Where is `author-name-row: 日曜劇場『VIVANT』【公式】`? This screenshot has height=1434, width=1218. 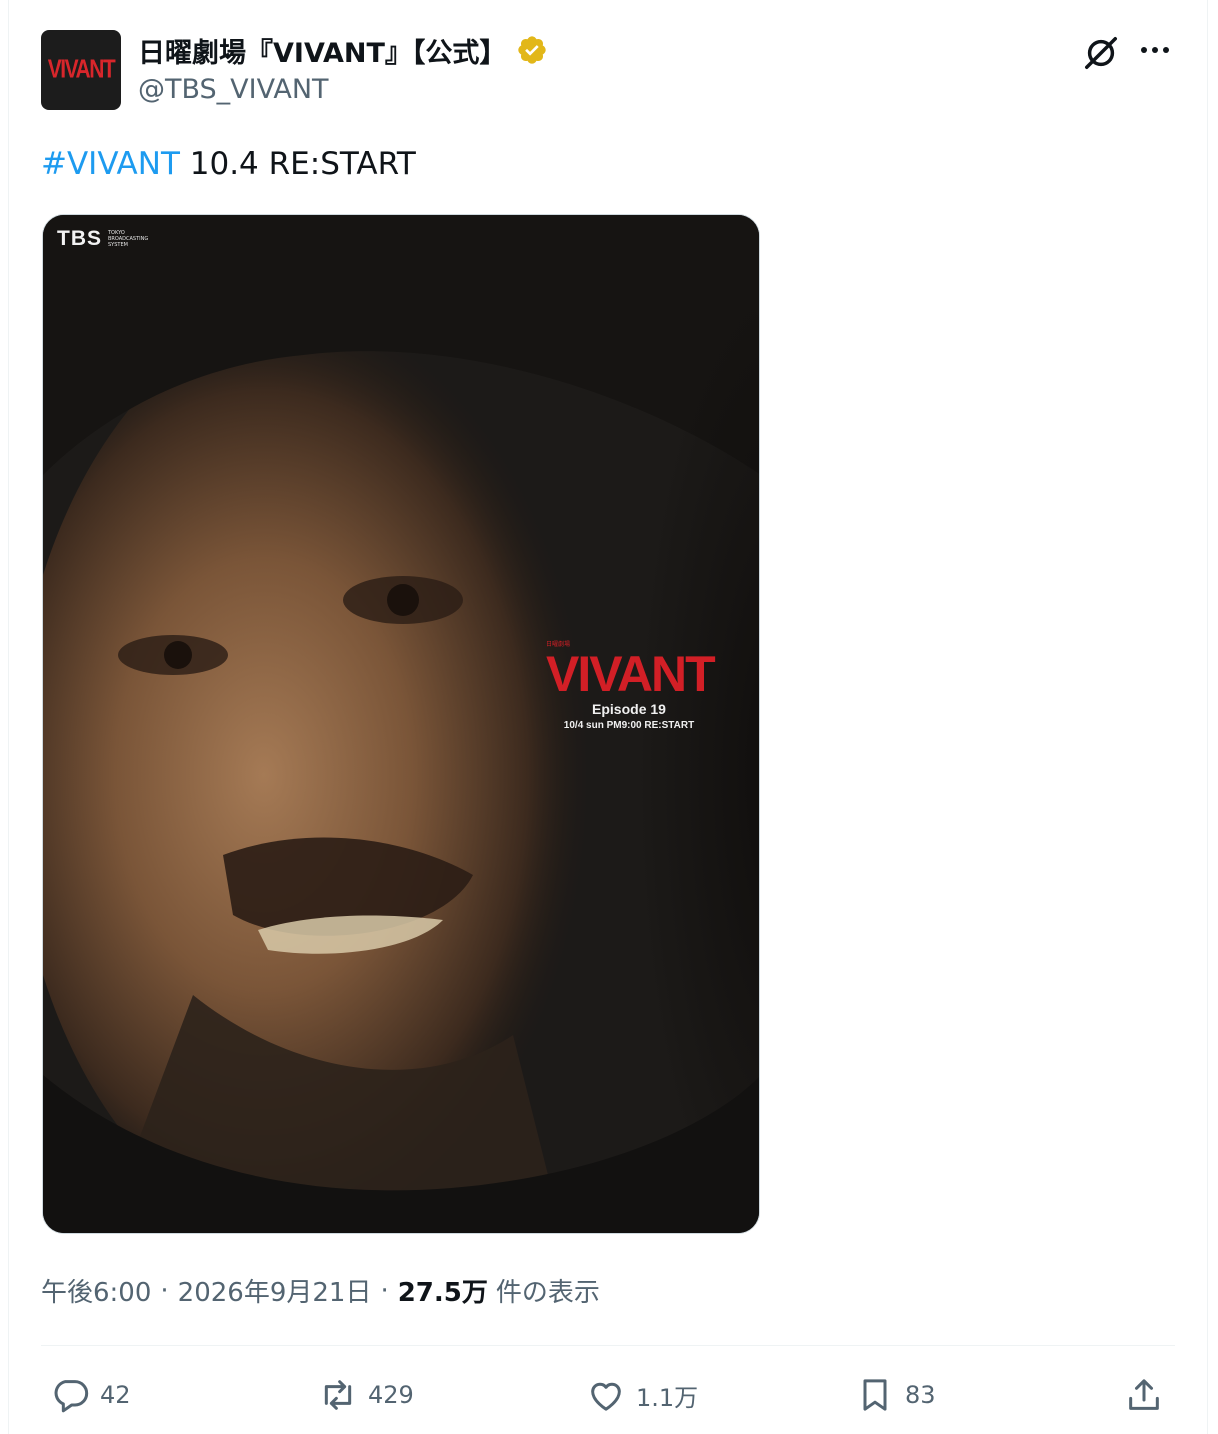 author-name-row: 日曜劇場『VIVANT』【公式】 is located at coordinates (343, 50).